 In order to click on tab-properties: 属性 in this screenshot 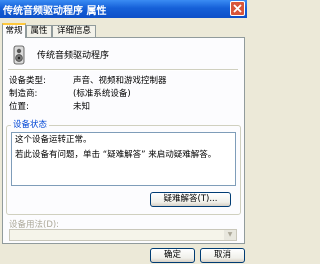, I will do `click(39, 31)`.